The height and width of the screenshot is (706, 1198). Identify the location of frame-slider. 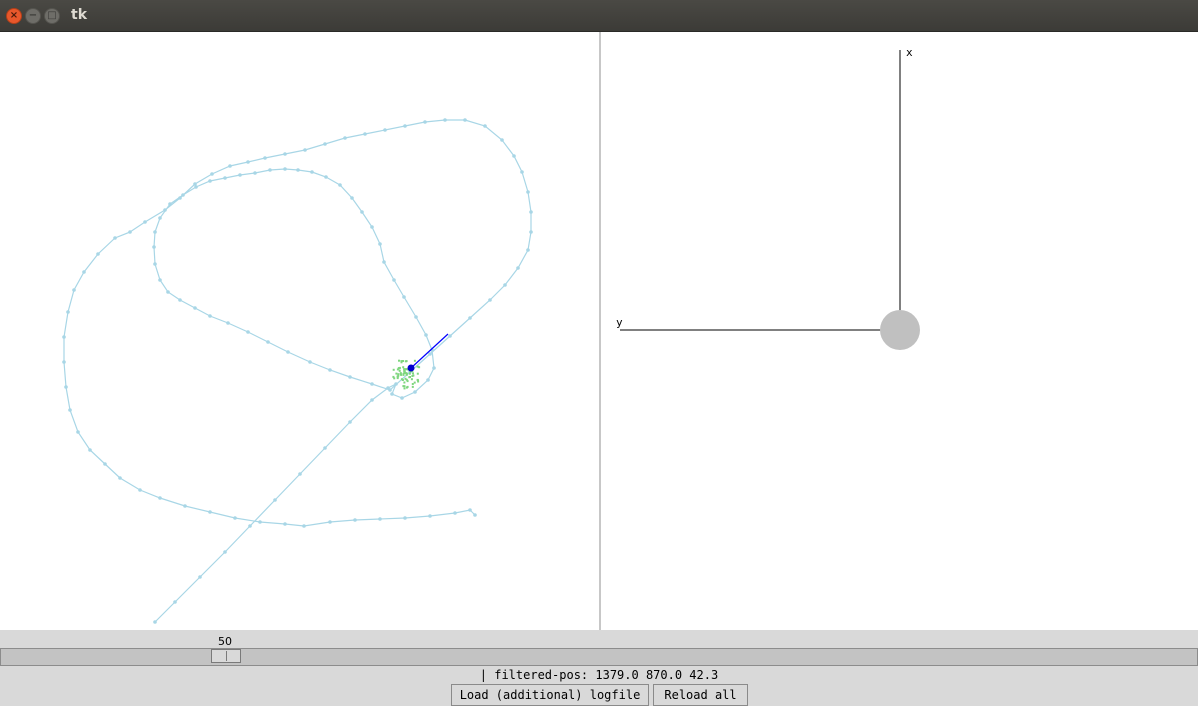
(599, 657).